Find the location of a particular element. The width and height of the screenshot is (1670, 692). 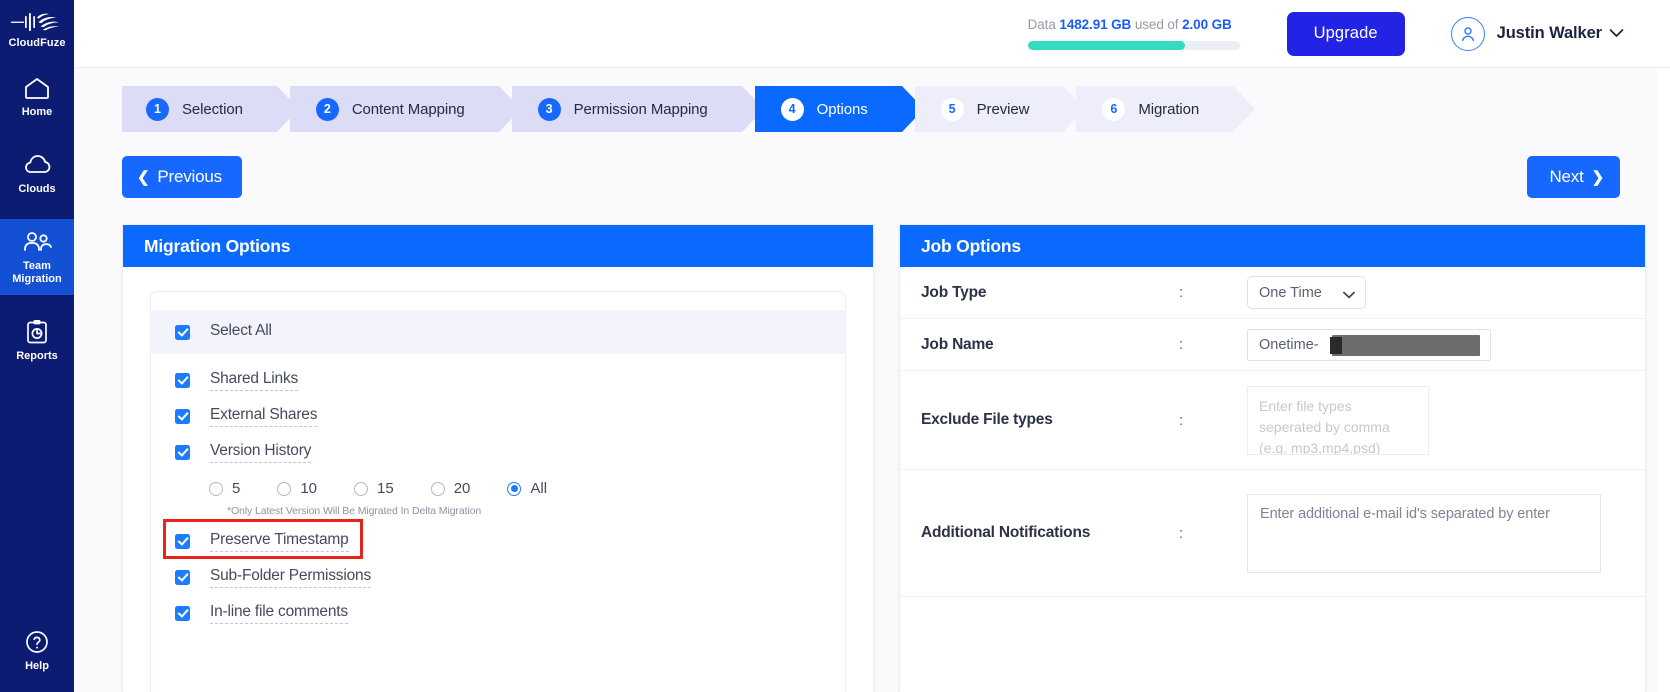

job-name-input: Onetime- is located at coordinates (1369, 344).